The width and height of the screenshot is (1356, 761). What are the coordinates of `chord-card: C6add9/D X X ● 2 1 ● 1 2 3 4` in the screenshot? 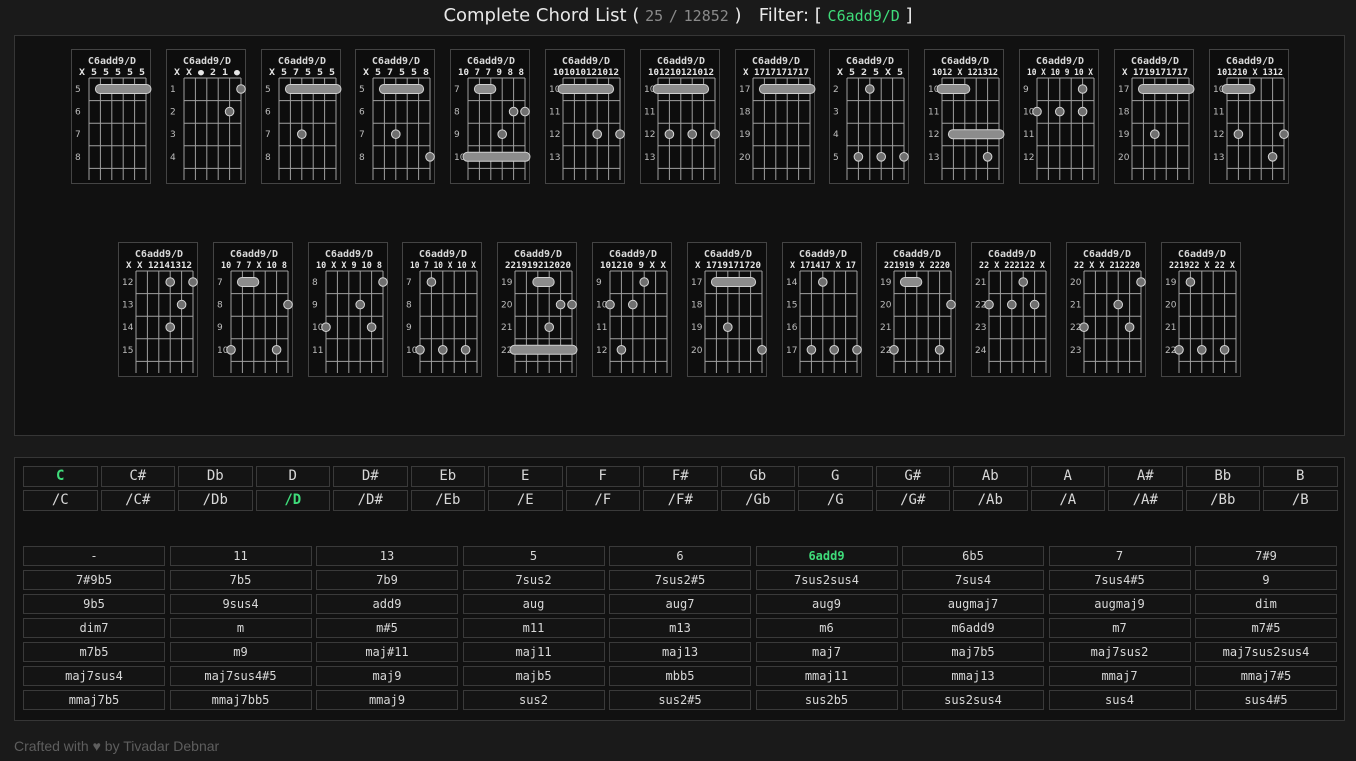 It's located at (205, 116).